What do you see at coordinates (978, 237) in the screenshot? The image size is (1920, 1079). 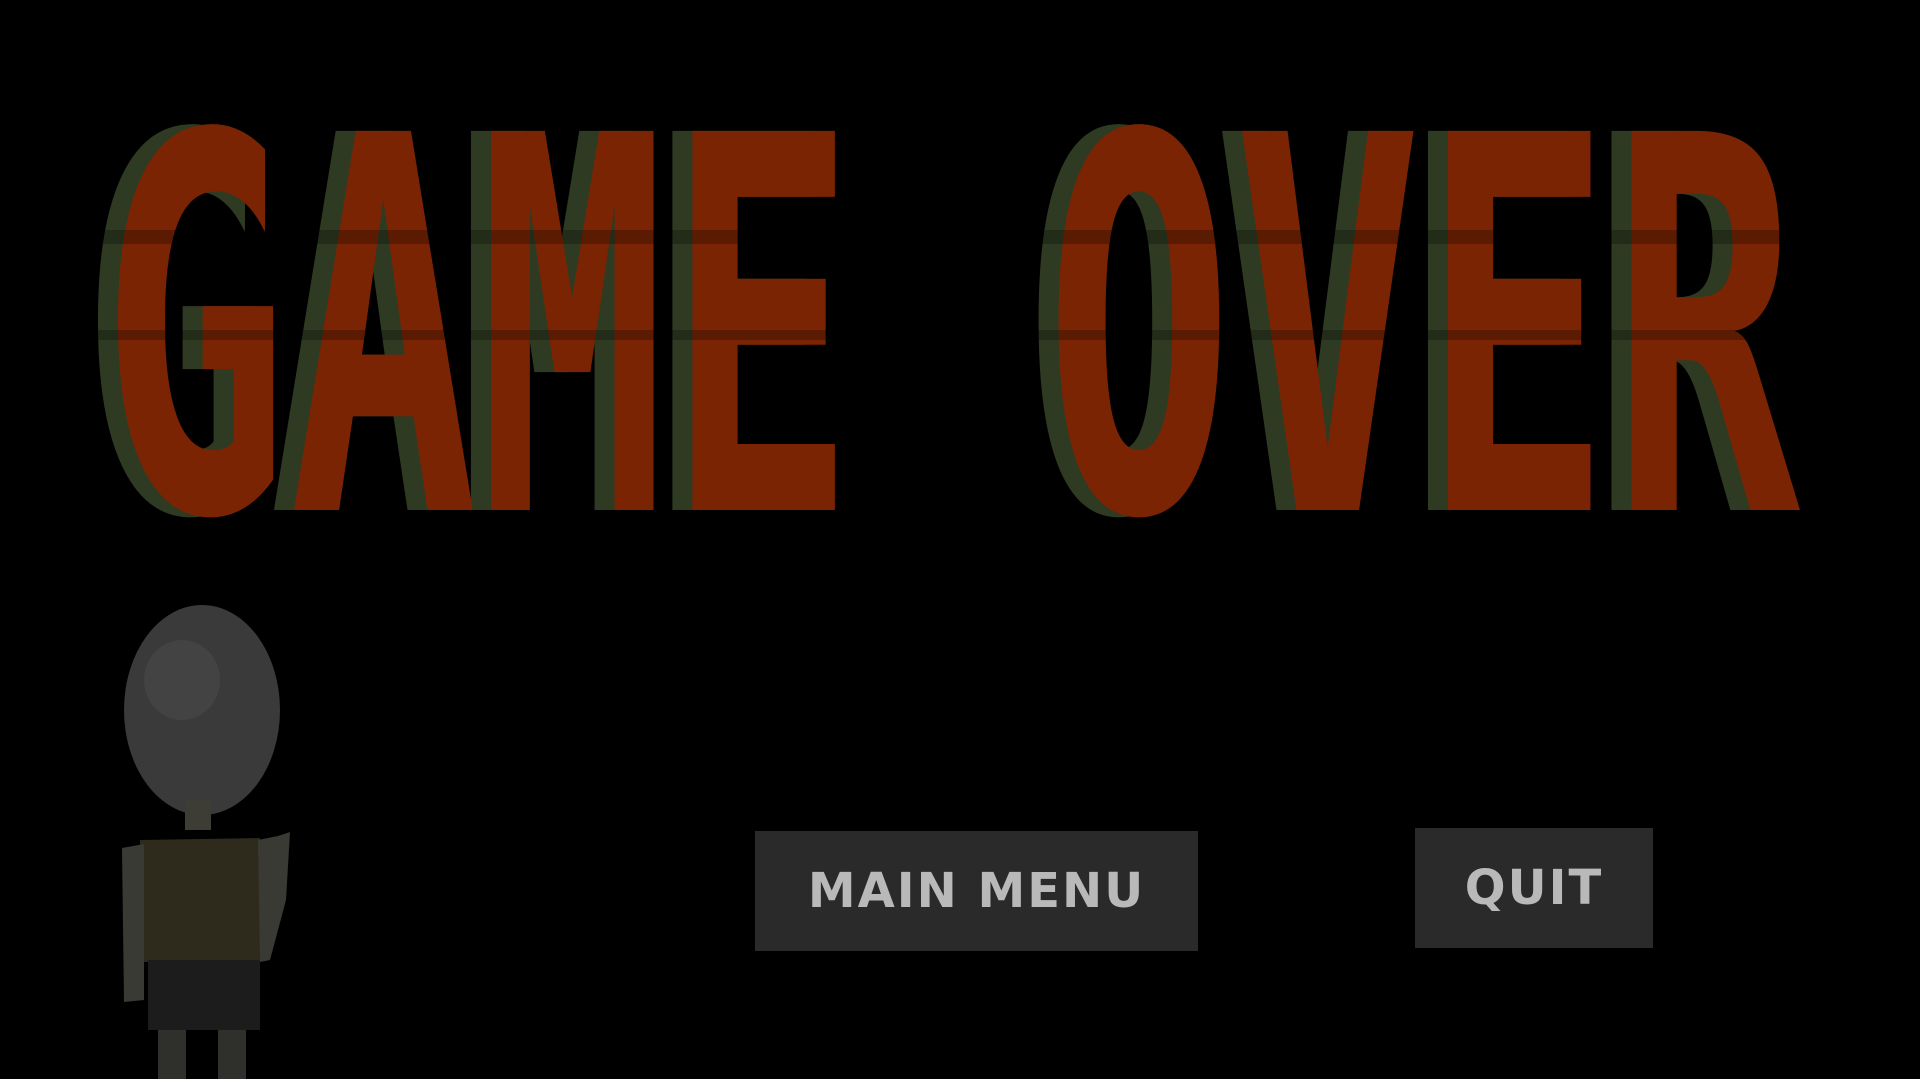 I see `glitch-band-top` at bounding box center [978, 237].